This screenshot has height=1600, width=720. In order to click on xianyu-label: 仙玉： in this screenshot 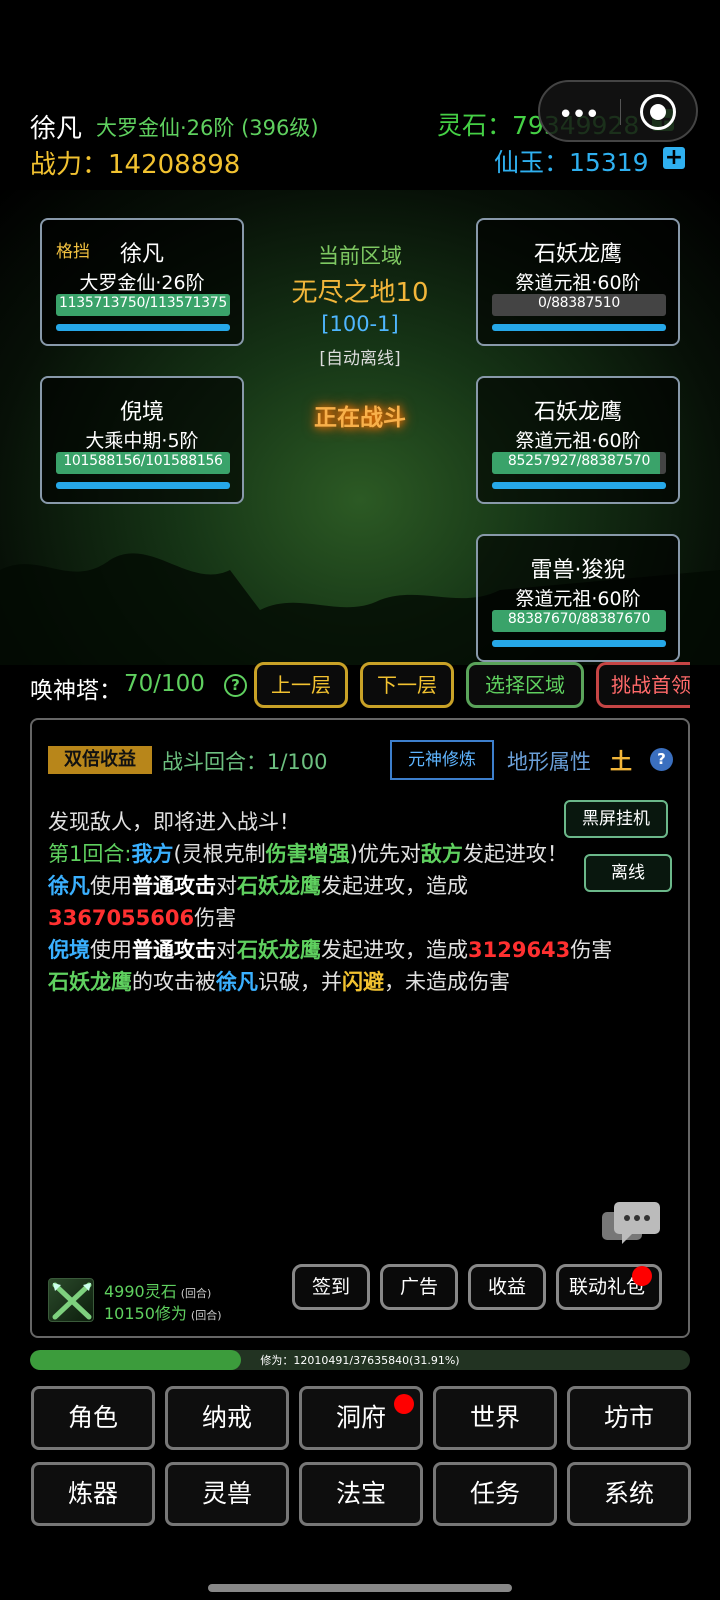, I will do `click(532, 162)`.